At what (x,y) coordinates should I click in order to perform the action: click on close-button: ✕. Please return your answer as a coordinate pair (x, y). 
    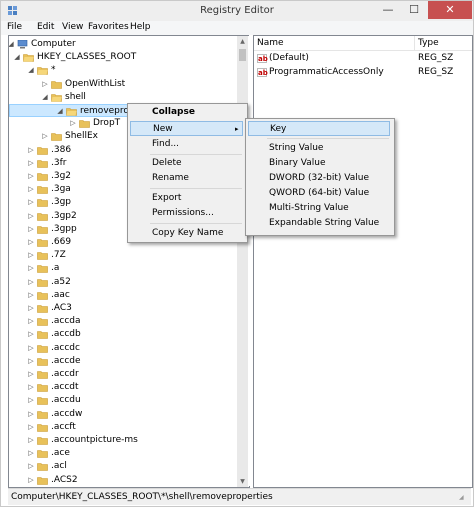
    Looking at the image, I should click on (450, 10).